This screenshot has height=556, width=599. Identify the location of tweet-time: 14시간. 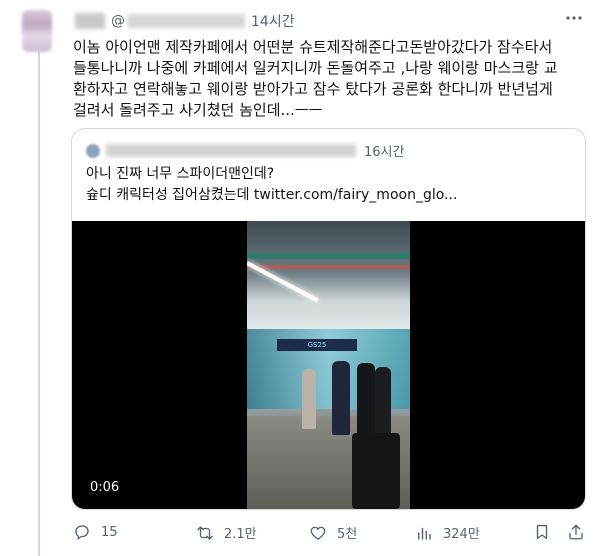
(273, 21).